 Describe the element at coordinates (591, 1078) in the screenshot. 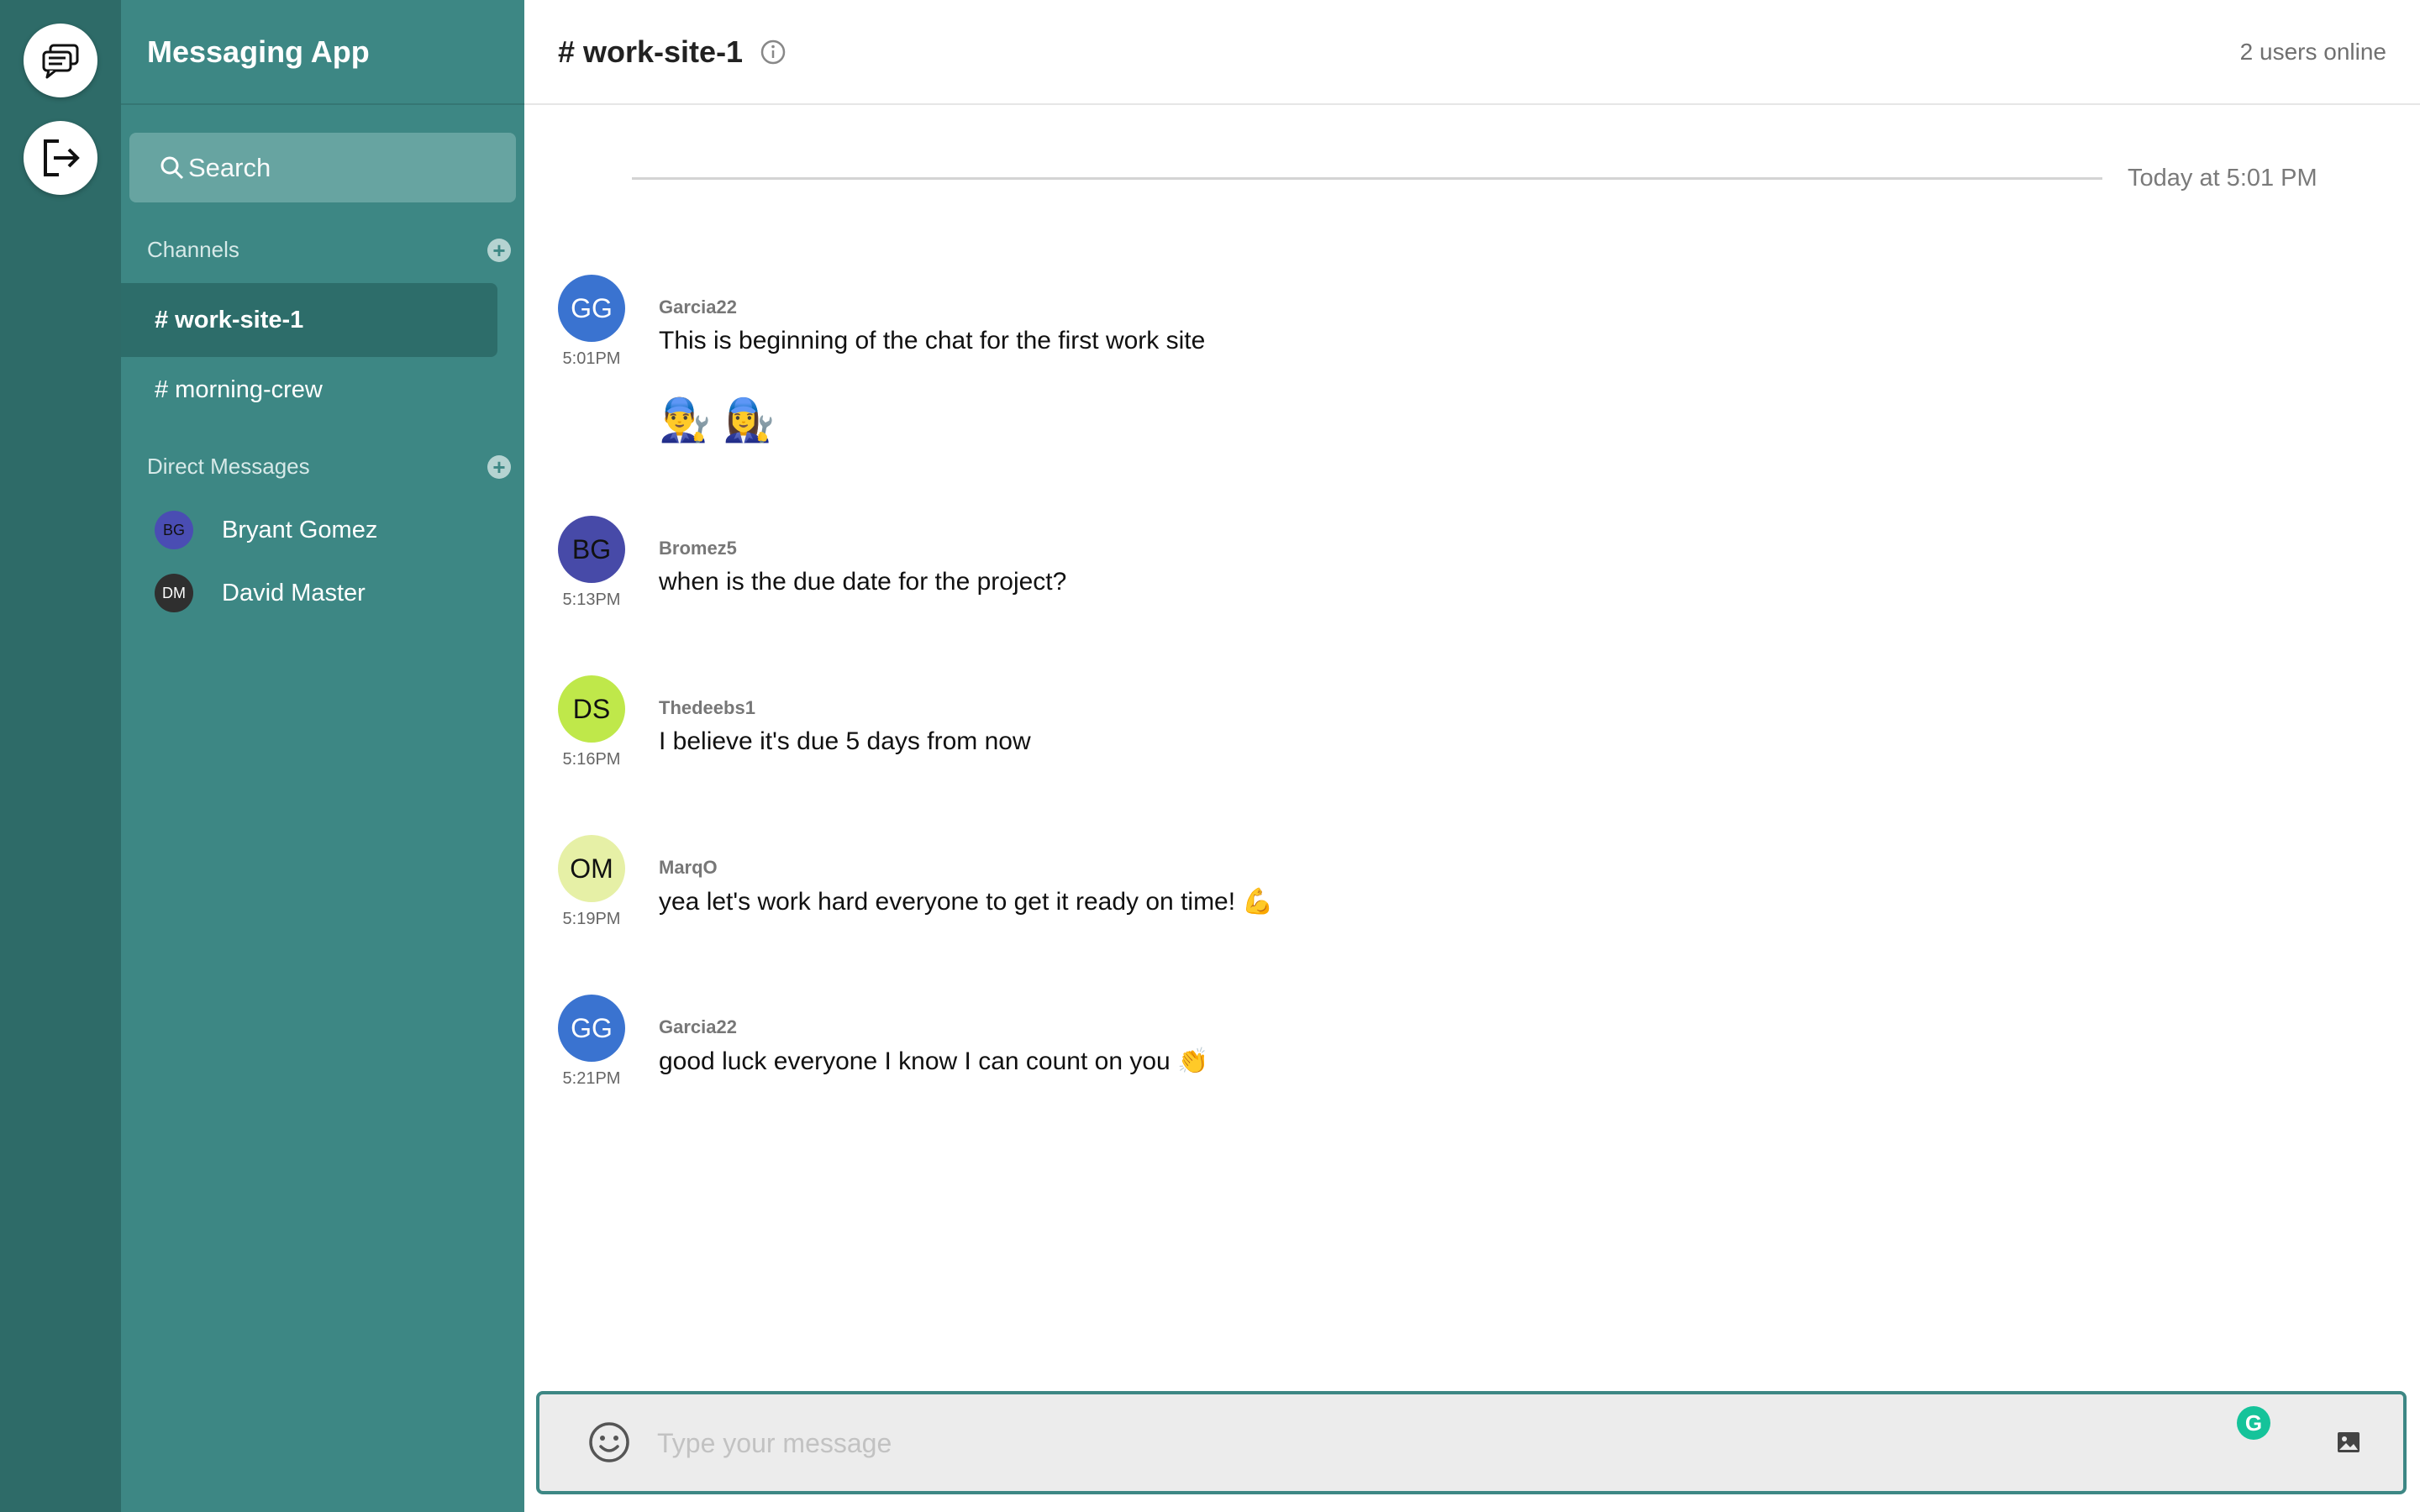

I see `message-time: 5:21PM` at that location.